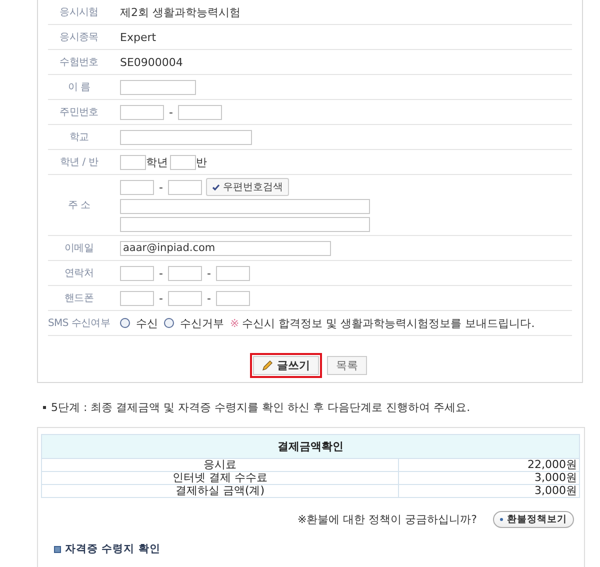 The image size is (600, 567). Describe the element at coordinates (201, 162) in the screenshot. I see `unit-label: 반` at that location.